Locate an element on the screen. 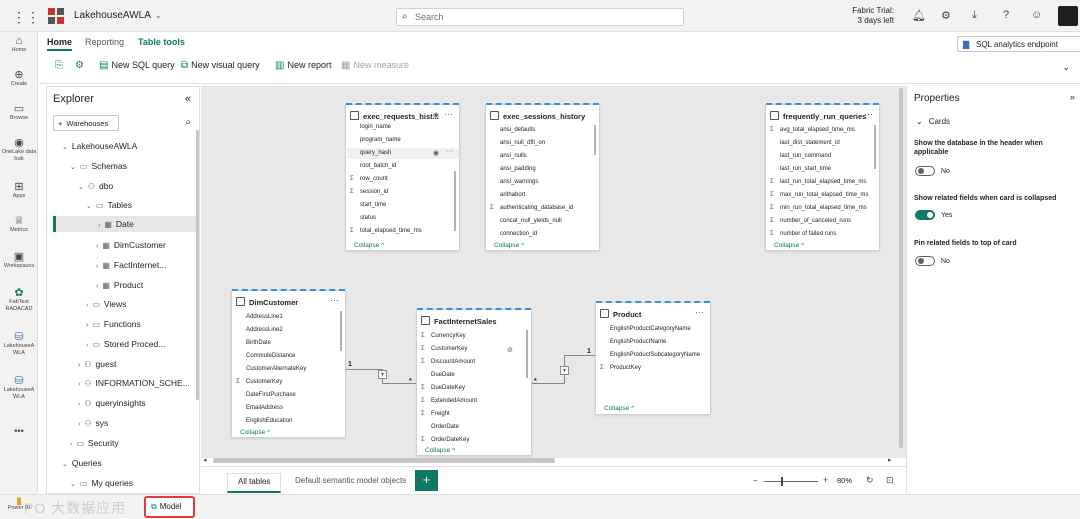 This screenshot has height=519, width=1080. scroll-left-icon: ◂ is located at coordinates (205, 460).